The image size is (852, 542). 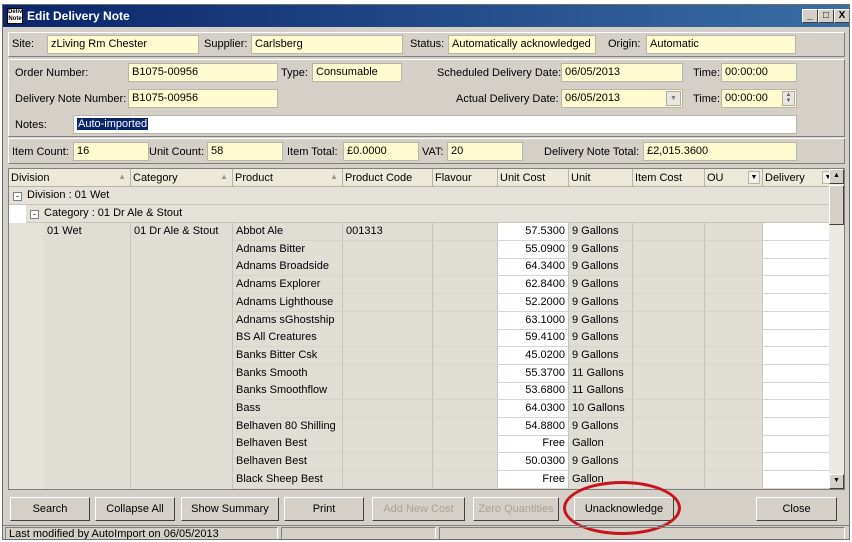 I want to click on origin-field: Automatic, so click(x=721, y=44).